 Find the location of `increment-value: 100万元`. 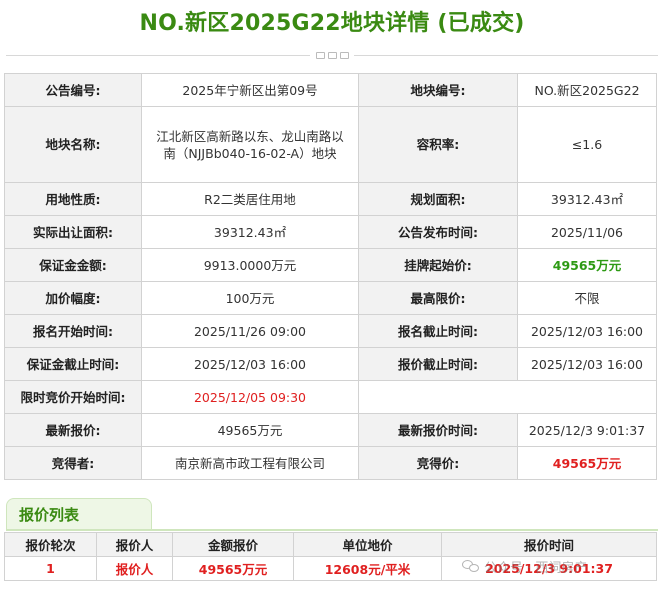

increment-value: 100万元 is located at coordinates (250, 298).